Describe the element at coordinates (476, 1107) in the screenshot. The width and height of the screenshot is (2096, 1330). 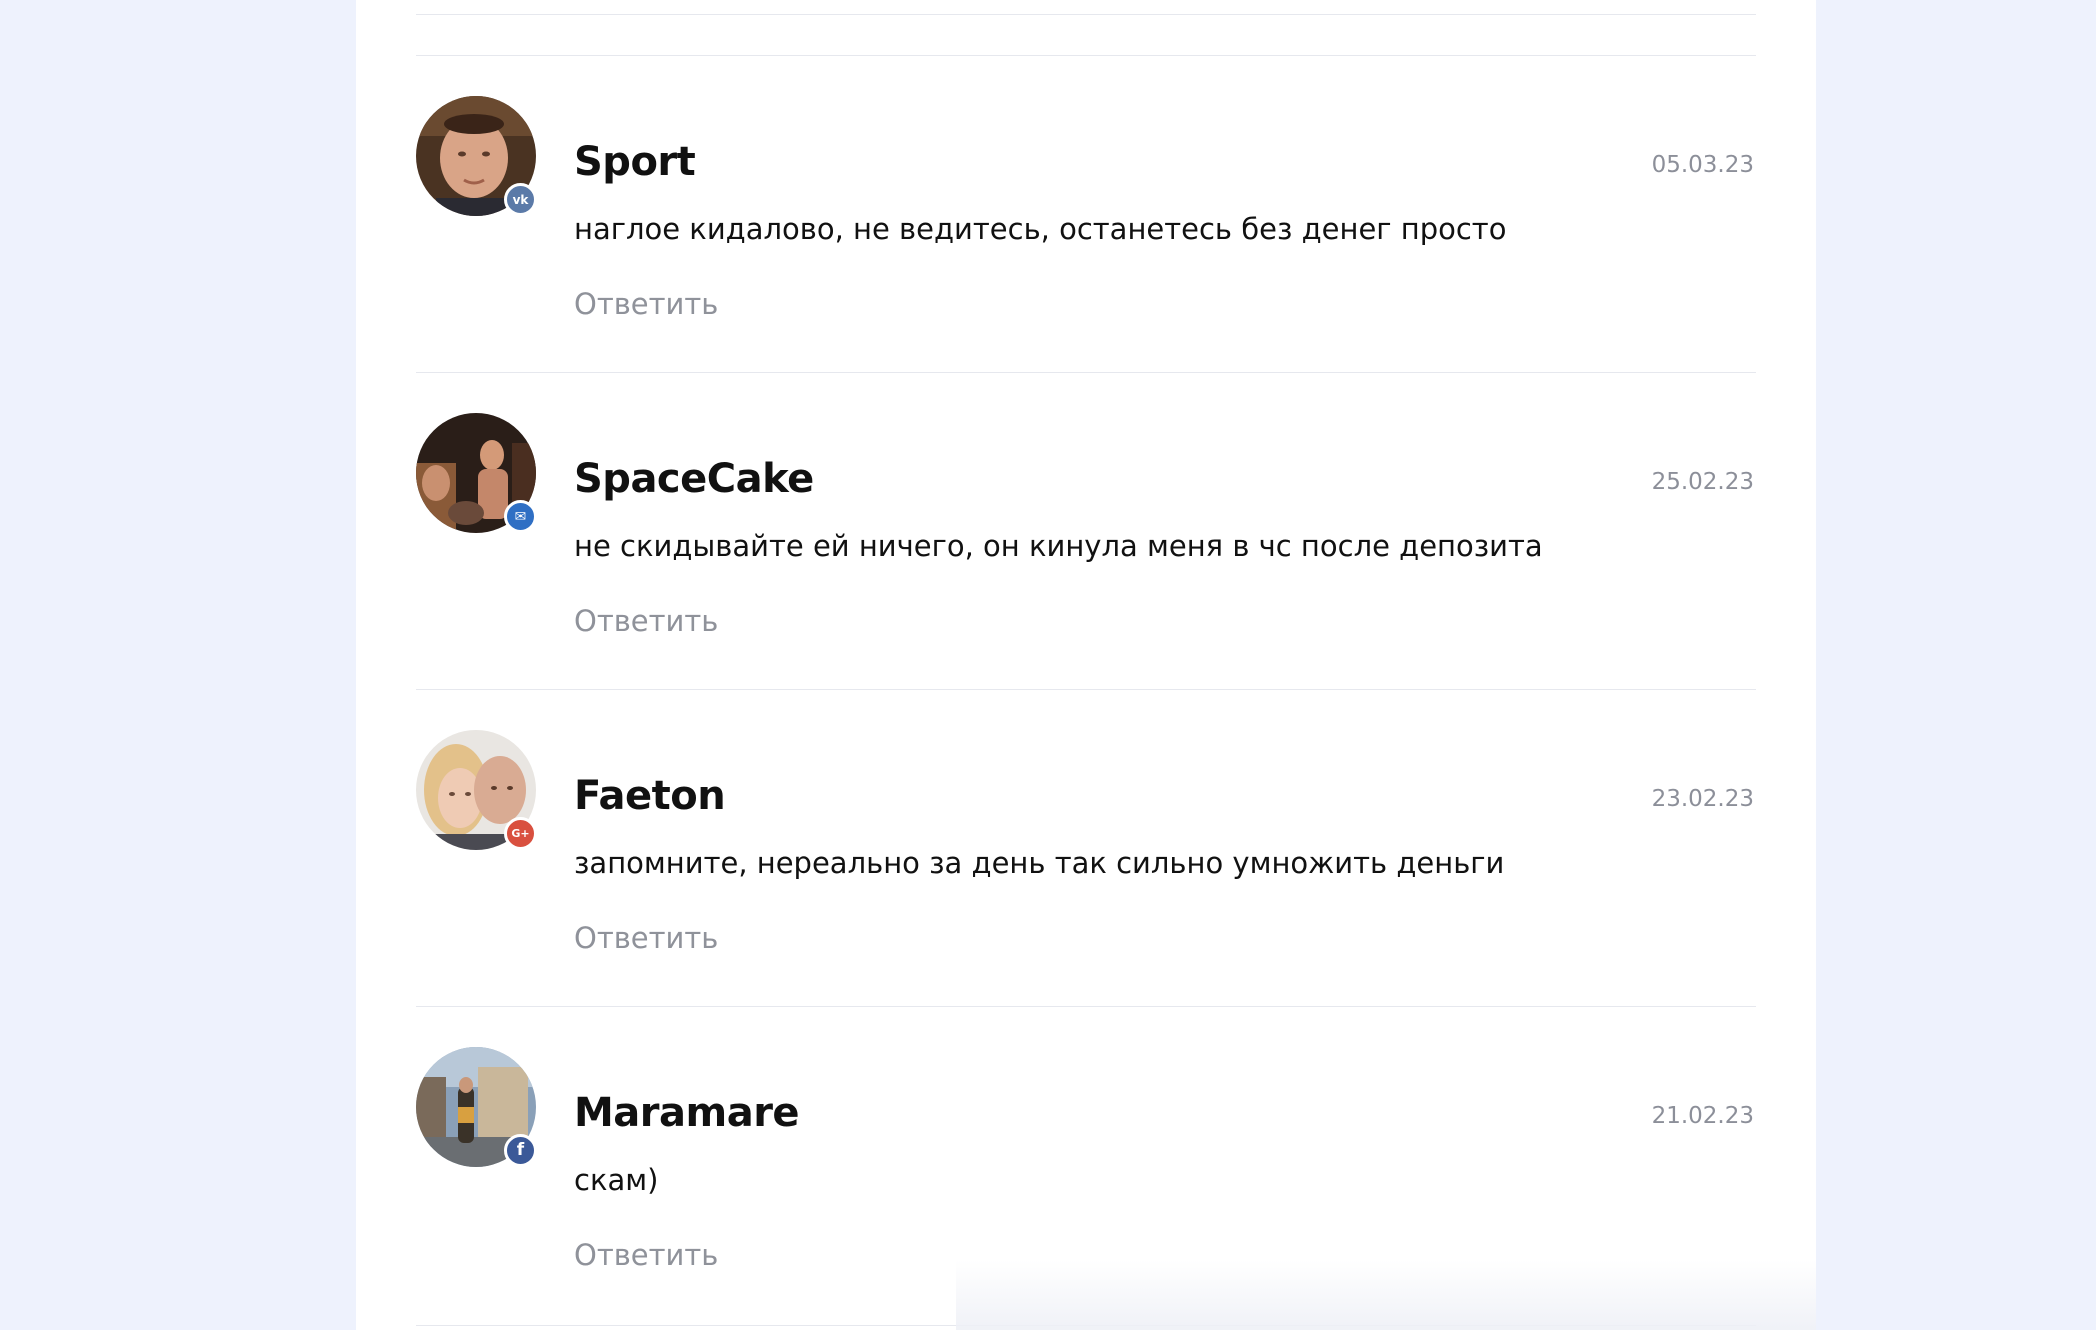
I see `avatar-container: f` at that location.